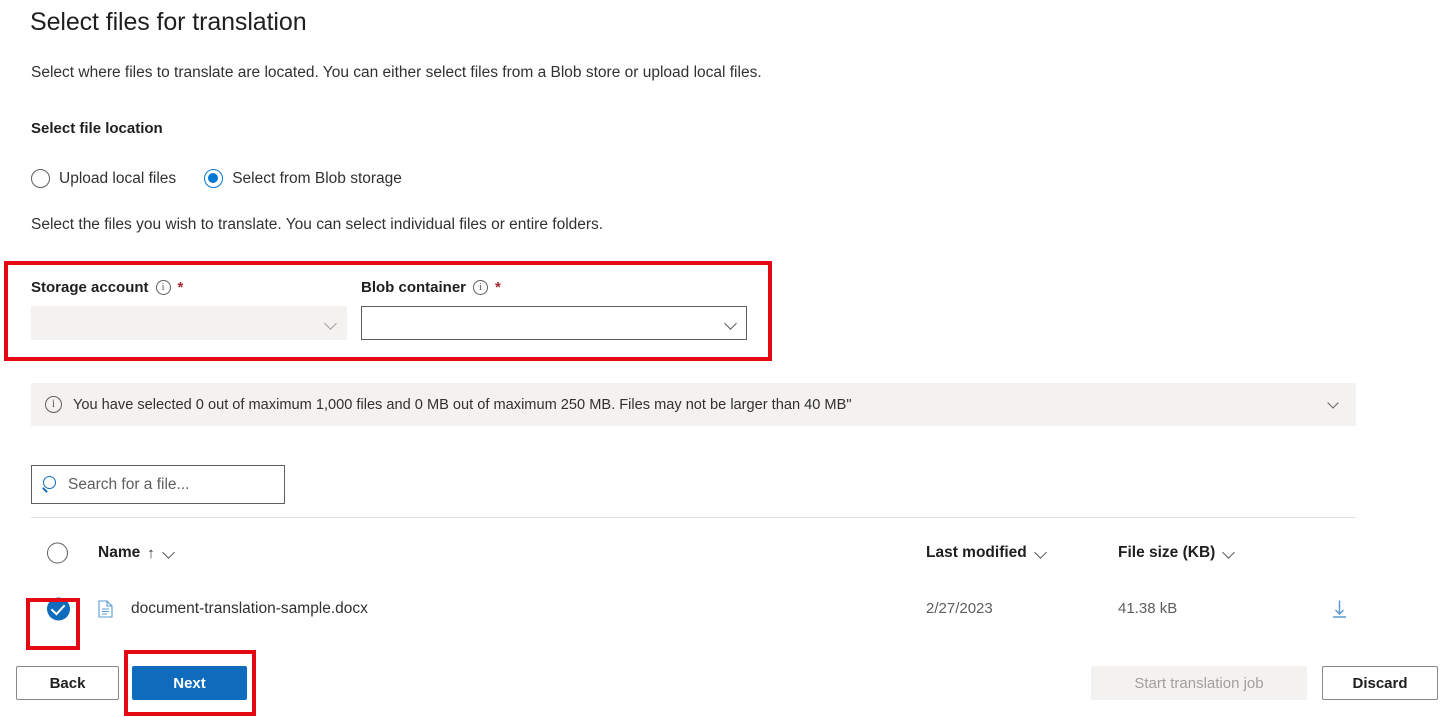 The height and width of the screenshot is (721, 1454). I want to click on radio-upload-local-files: Upload local files, so click(103, 178).